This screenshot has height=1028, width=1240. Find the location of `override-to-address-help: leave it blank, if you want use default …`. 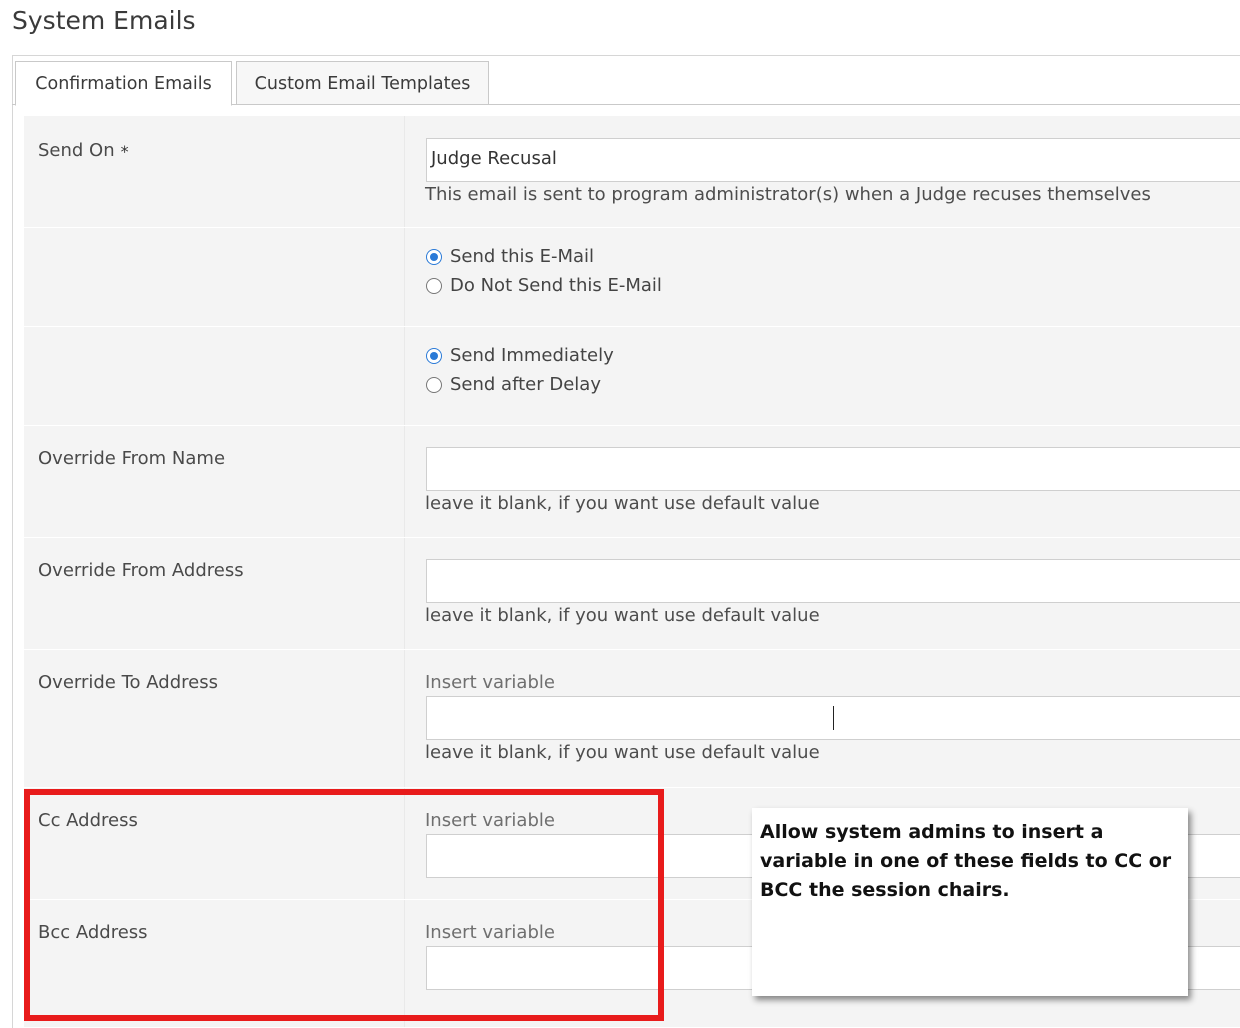

override-to-address-help: leave it blank, if you want use default … is located at coordinates (622, 752).